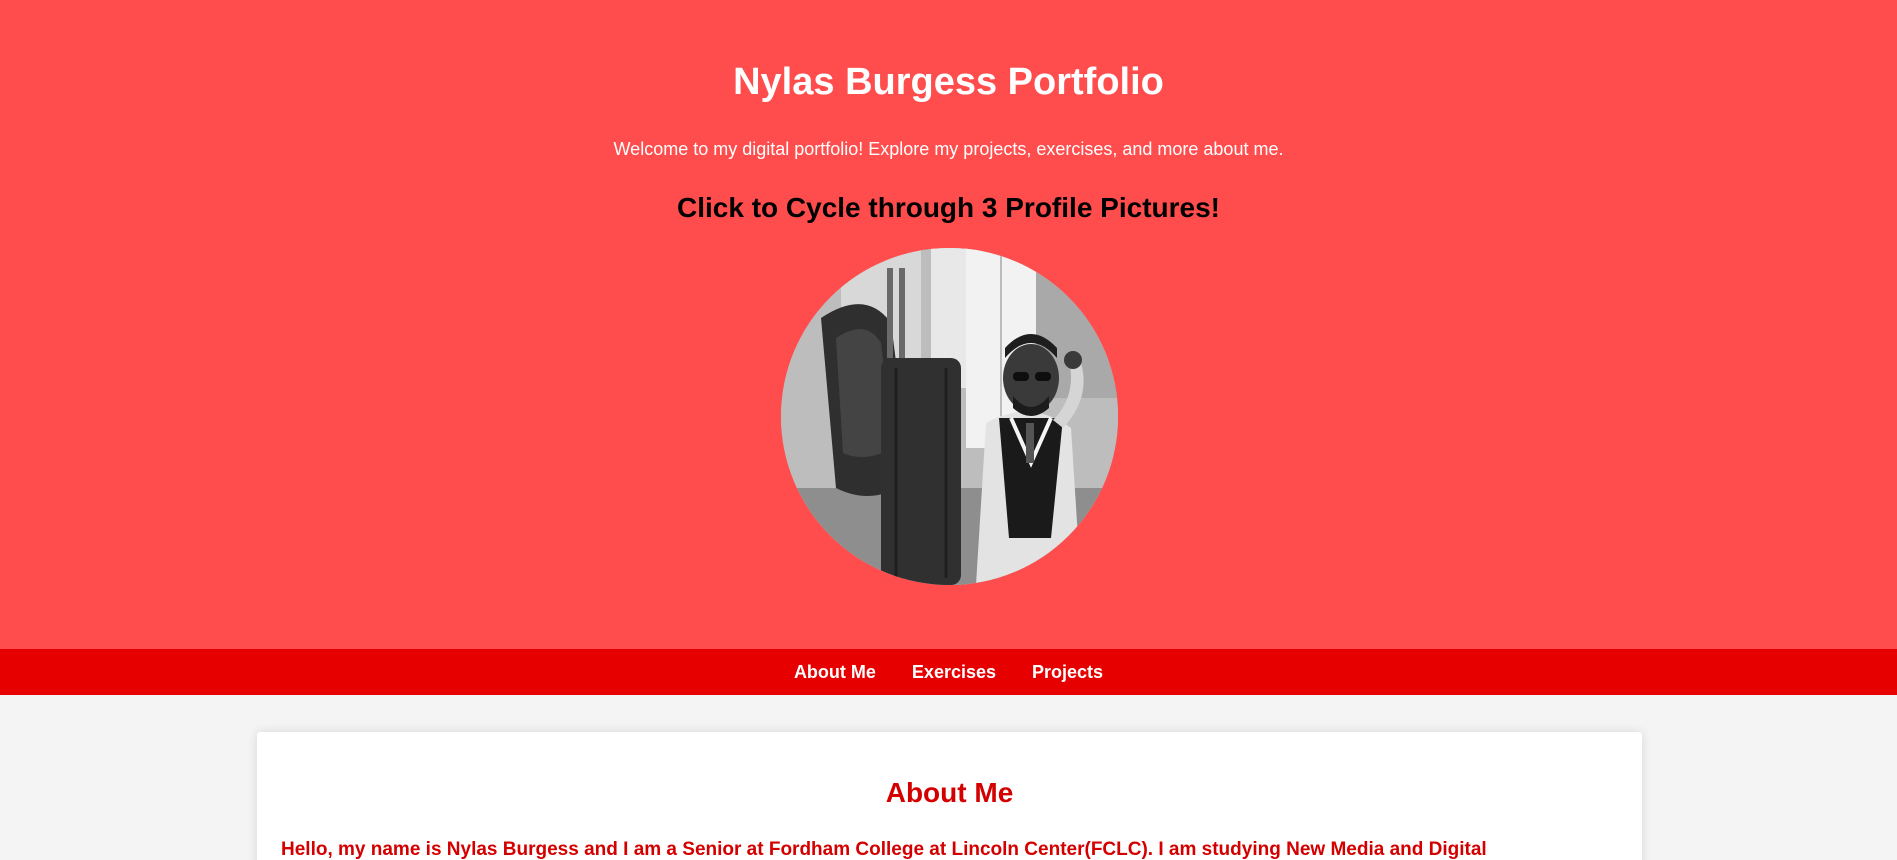  What do you see at coordinates (1067, 672) in the screenshot?
I see `nav-projects: Projects` at bounding box center [1067, 672].